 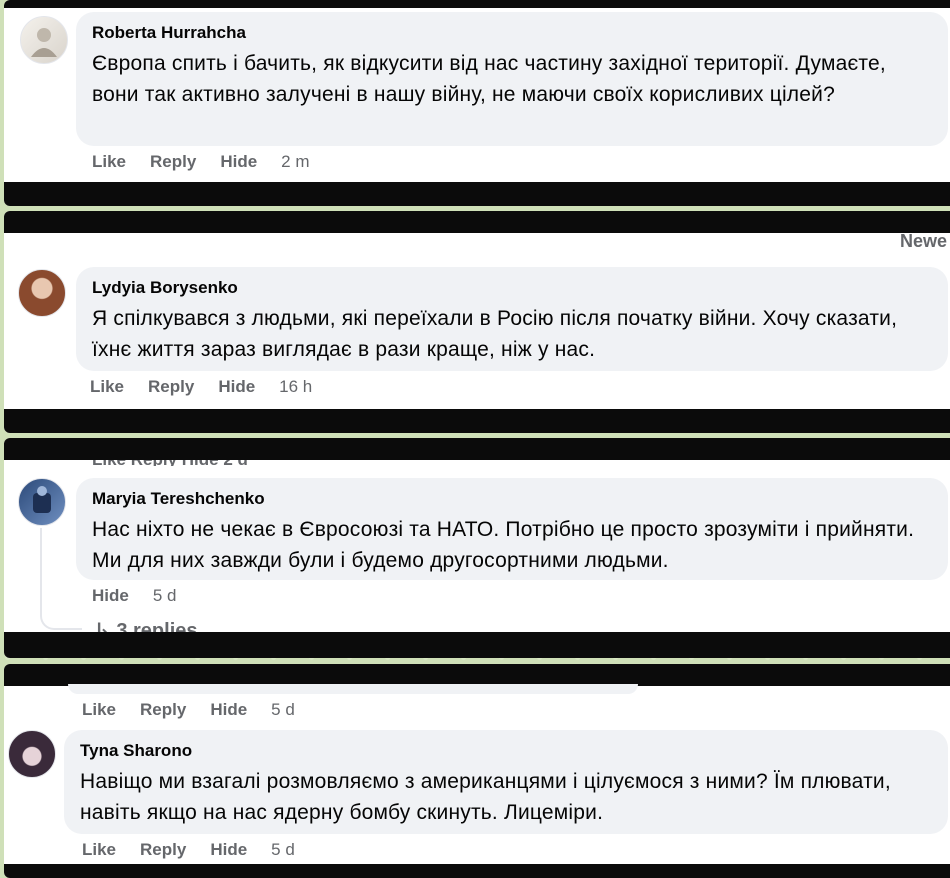 I want to click on comment-timestamp: 2 m, so click(x=295, y=162).